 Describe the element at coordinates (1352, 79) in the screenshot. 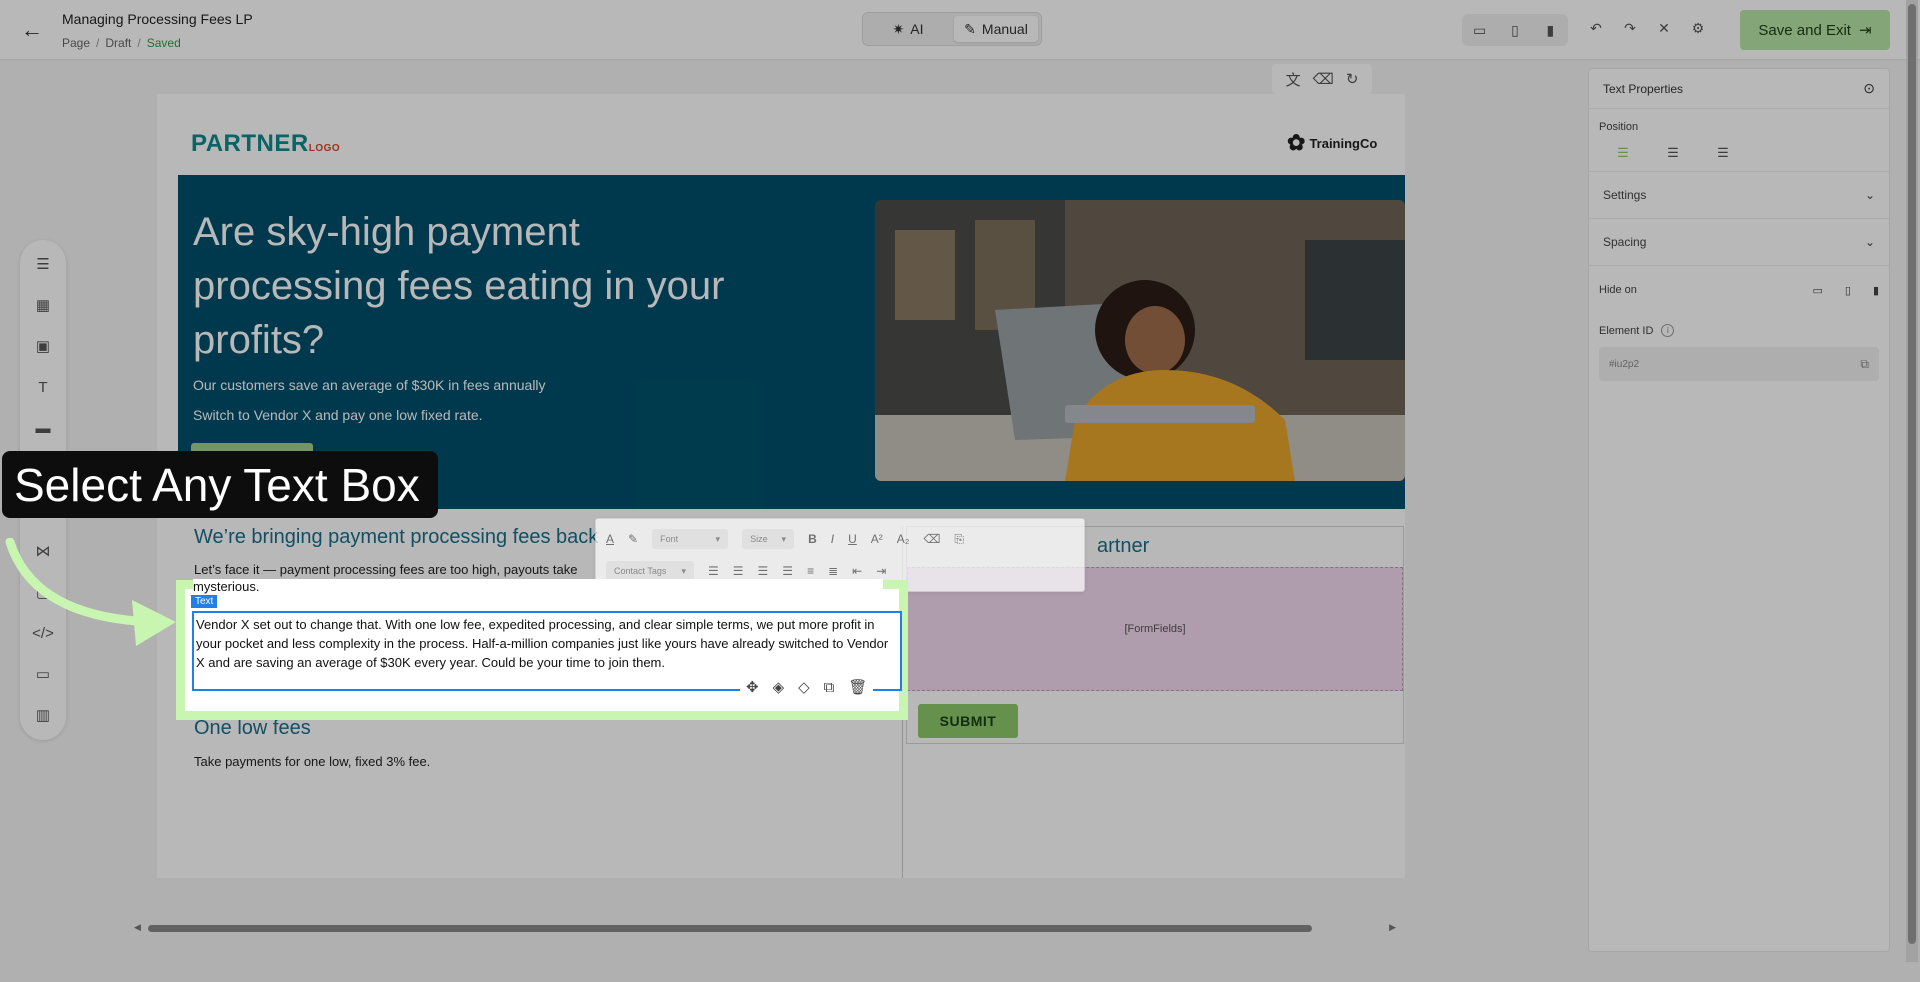

I see `reset-icon: ↻` at that location.